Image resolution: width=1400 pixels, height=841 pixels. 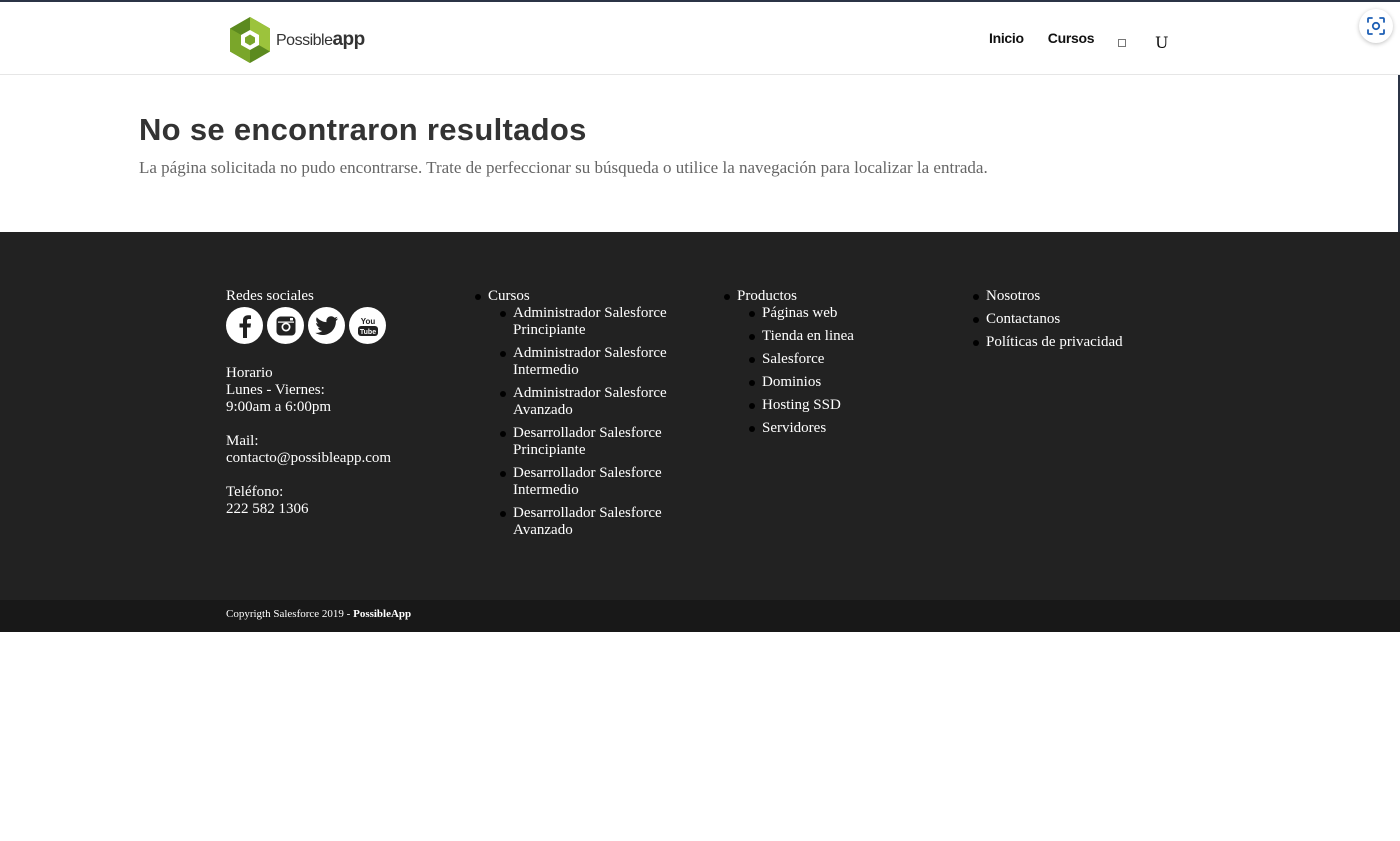 What do you see at coordinates (367, 321) in the screenshot?
I see `svg-text: You` at bounding box center [367, 321].